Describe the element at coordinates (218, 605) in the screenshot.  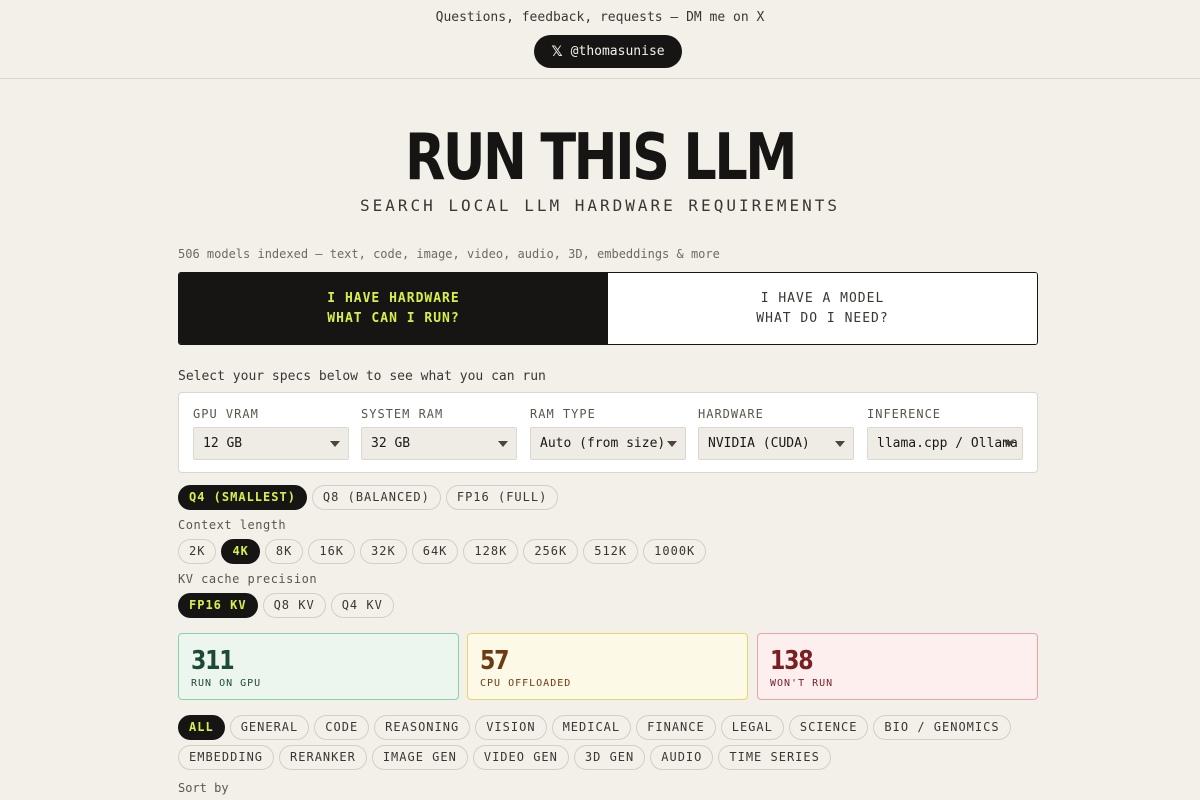
I see `kv-fp16-pill: FP16 KV` at that location.